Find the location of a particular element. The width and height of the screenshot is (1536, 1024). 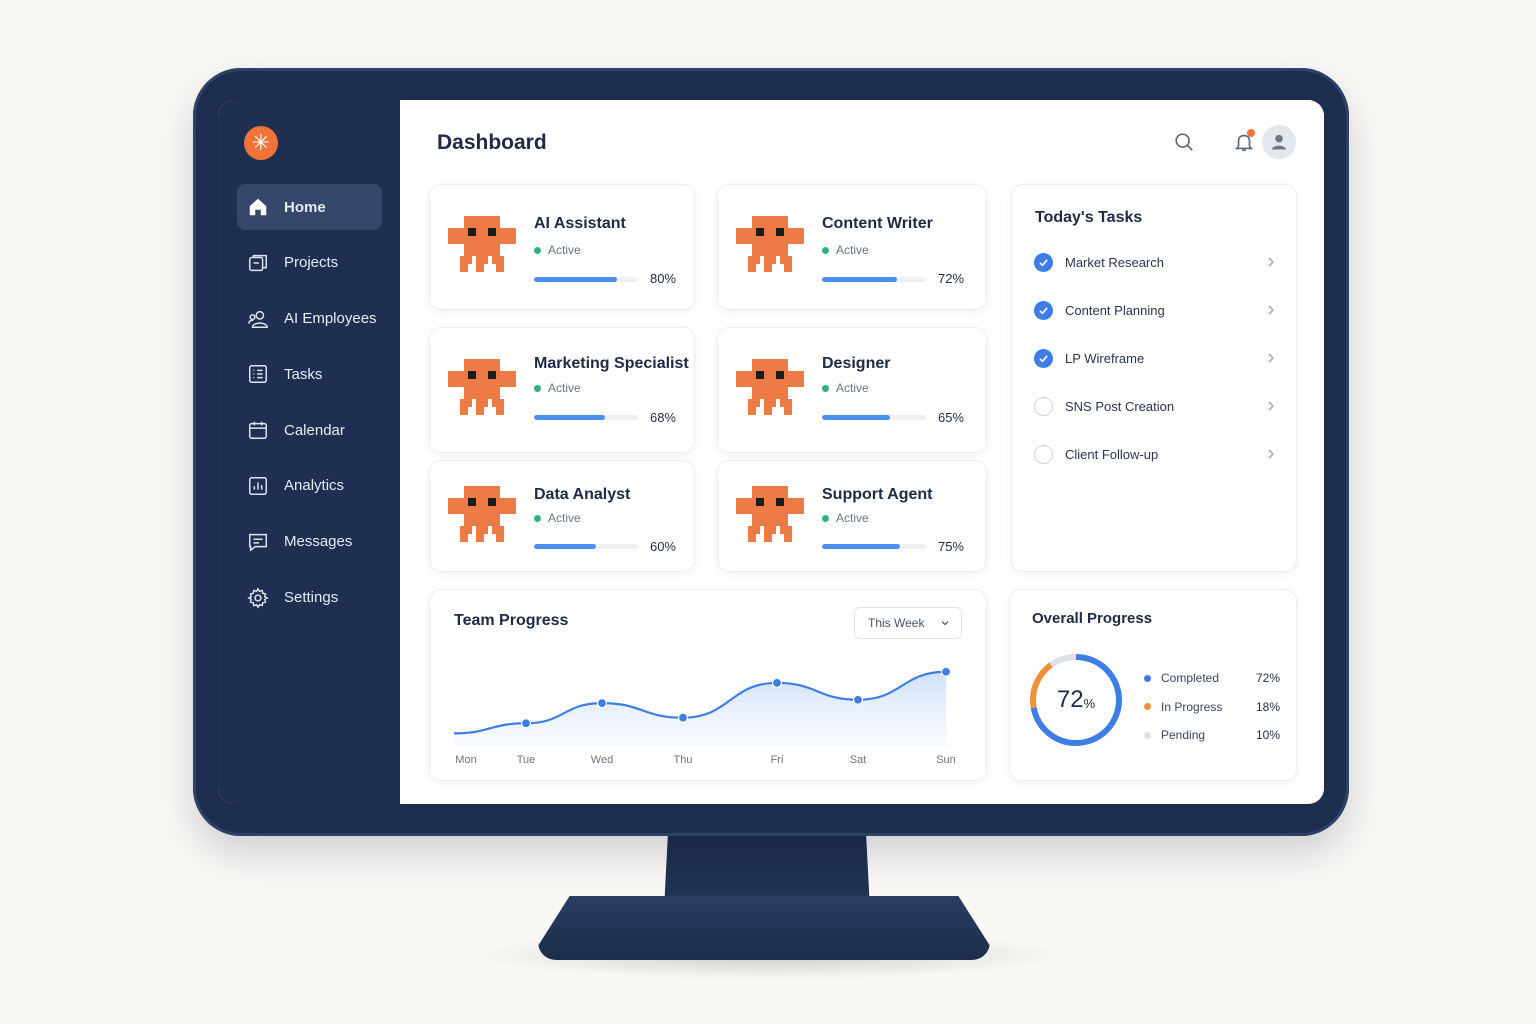

sidebar-item-label: Messages is located at coordinates (318, 542).